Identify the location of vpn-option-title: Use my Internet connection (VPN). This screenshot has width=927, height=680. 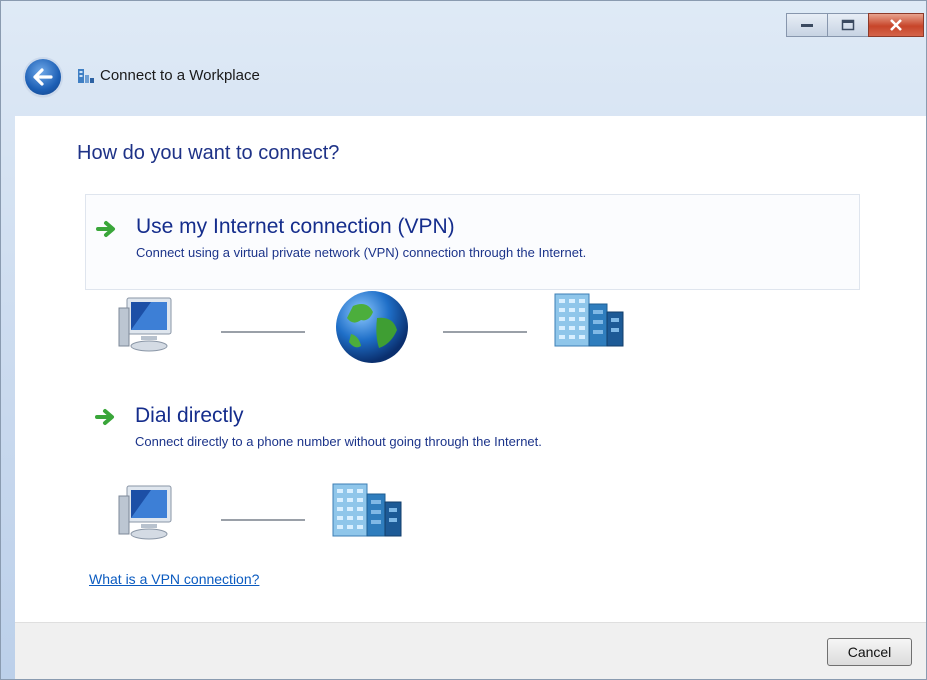
(295, 226).